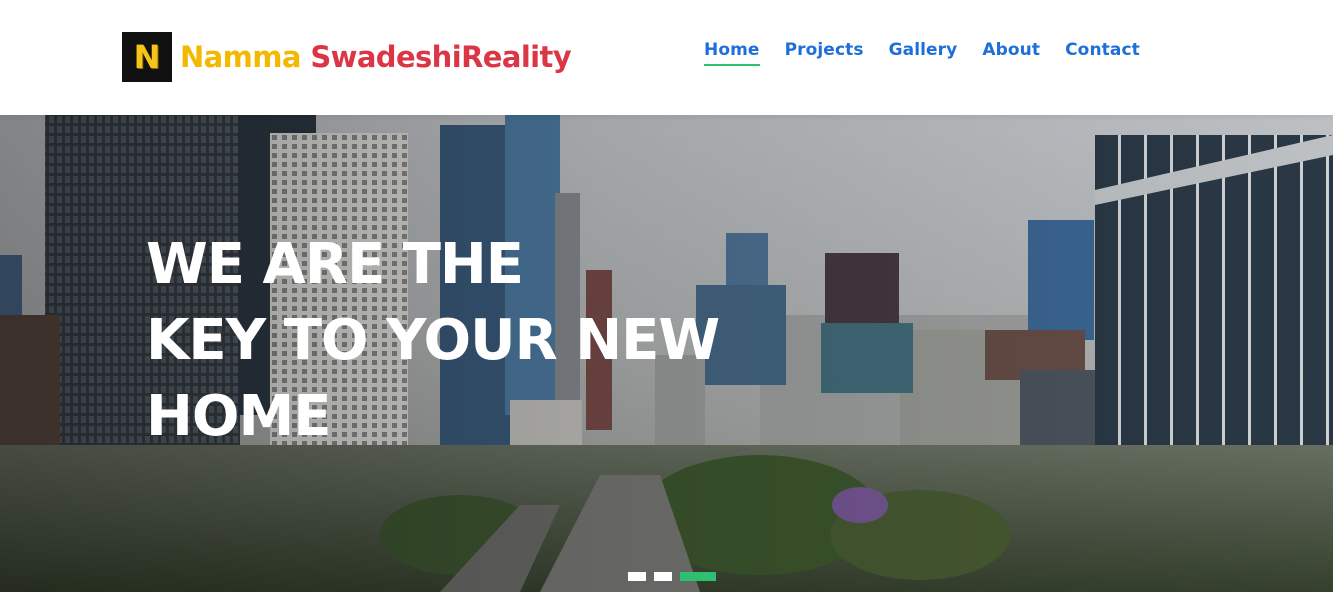 Image resolution: width=1333 pixels, height=592 pixels. I want to click on brand-name-part2: SwadeshiReality, so click(441, 56).